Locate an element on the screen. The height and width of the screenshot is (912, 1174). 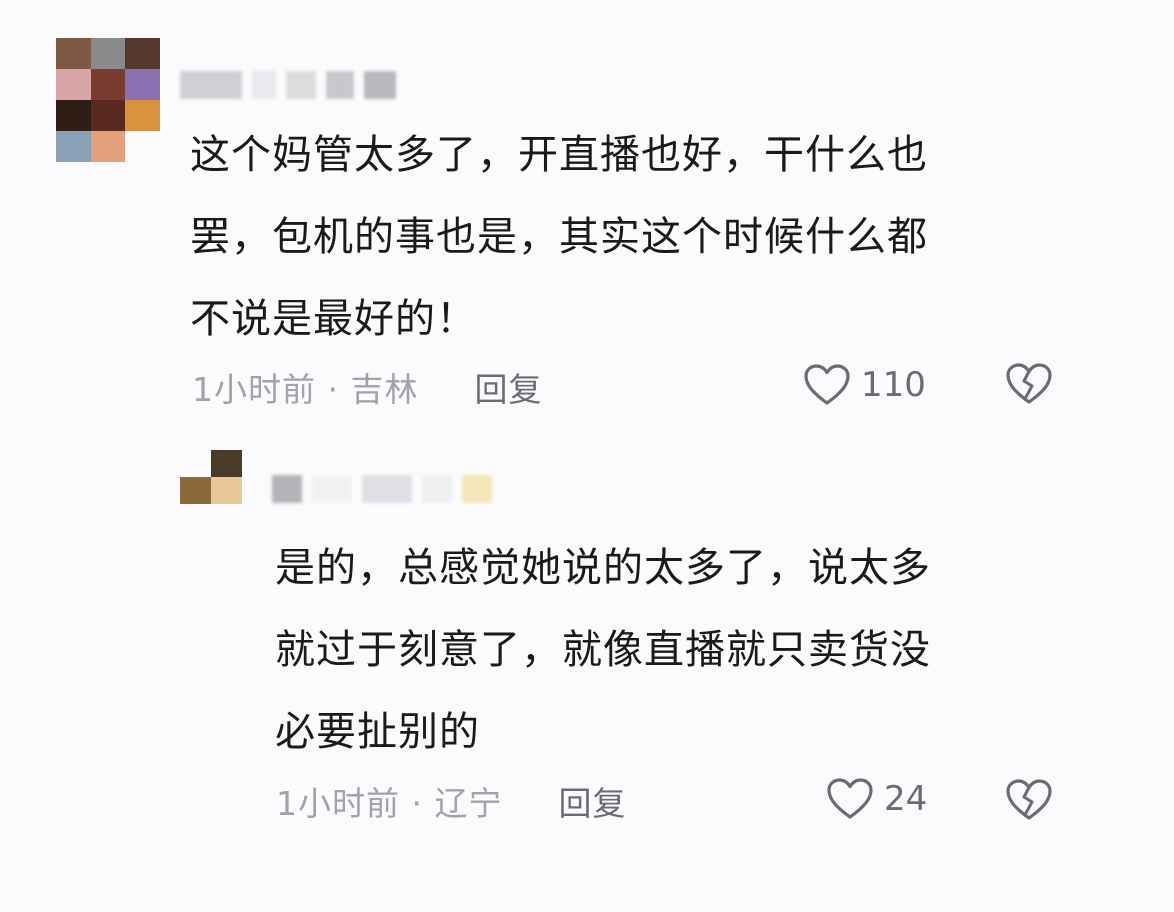
reply-text-line: 就过于刻意了，就像直播就只卖货没 is located at coordinates (603, 650).